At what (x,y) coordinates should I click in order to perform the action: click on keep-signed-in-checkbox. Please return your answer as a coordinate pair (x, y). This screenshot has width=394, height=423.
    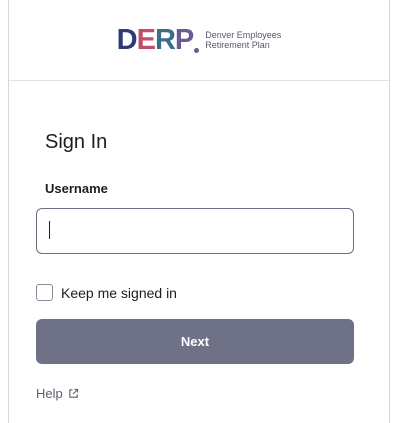
    Looking at the image, I should click on (44, 292).